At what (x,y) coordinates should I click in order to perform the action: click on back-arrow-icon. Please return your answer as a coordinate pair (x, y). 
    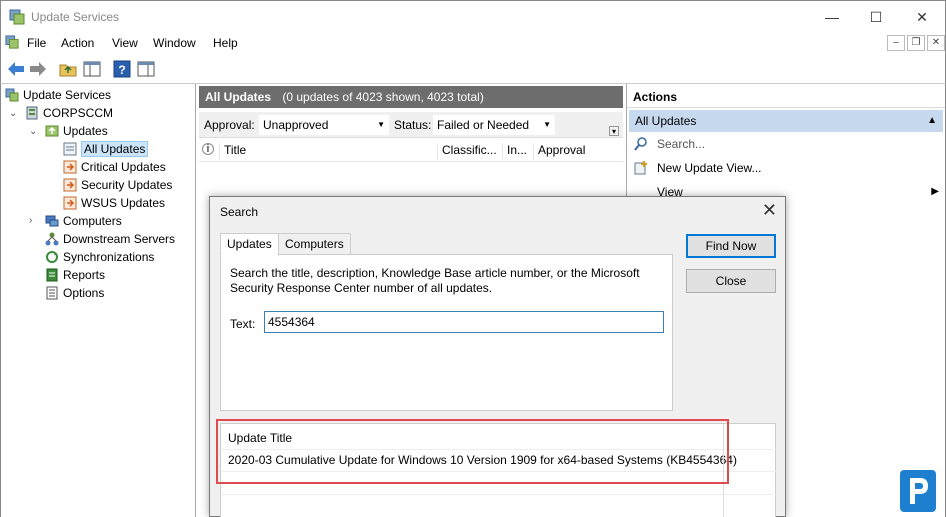
    Looking at the image, I should click on (16, 69).